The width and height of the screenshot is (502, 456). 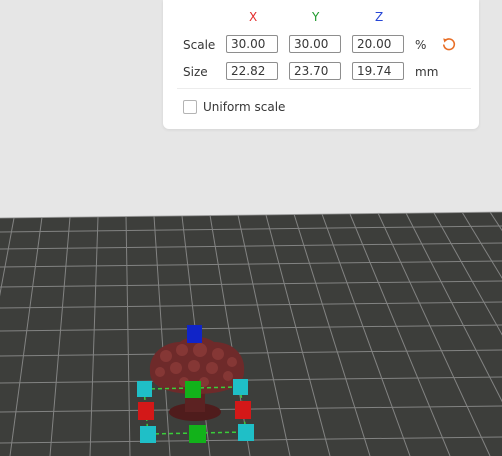 I want to click on scale-y-input, so click(x=315, y=44).